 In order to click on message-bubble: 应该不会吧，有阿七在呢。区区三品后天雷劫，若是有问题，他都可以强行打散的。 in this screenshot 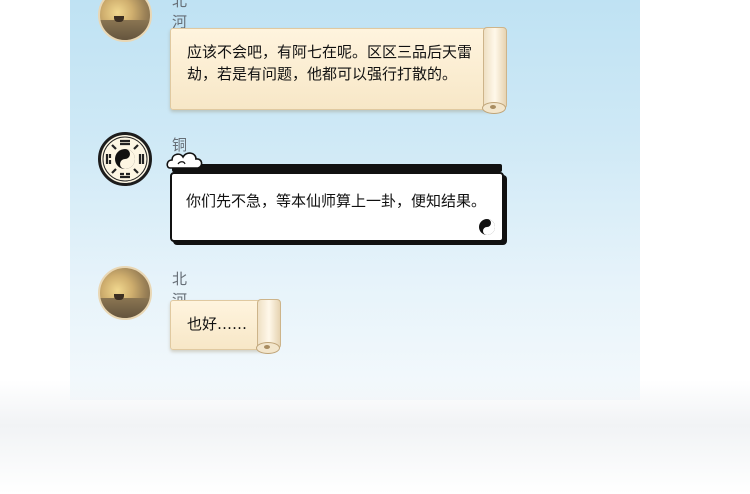, I will do `click(338, 70)`.